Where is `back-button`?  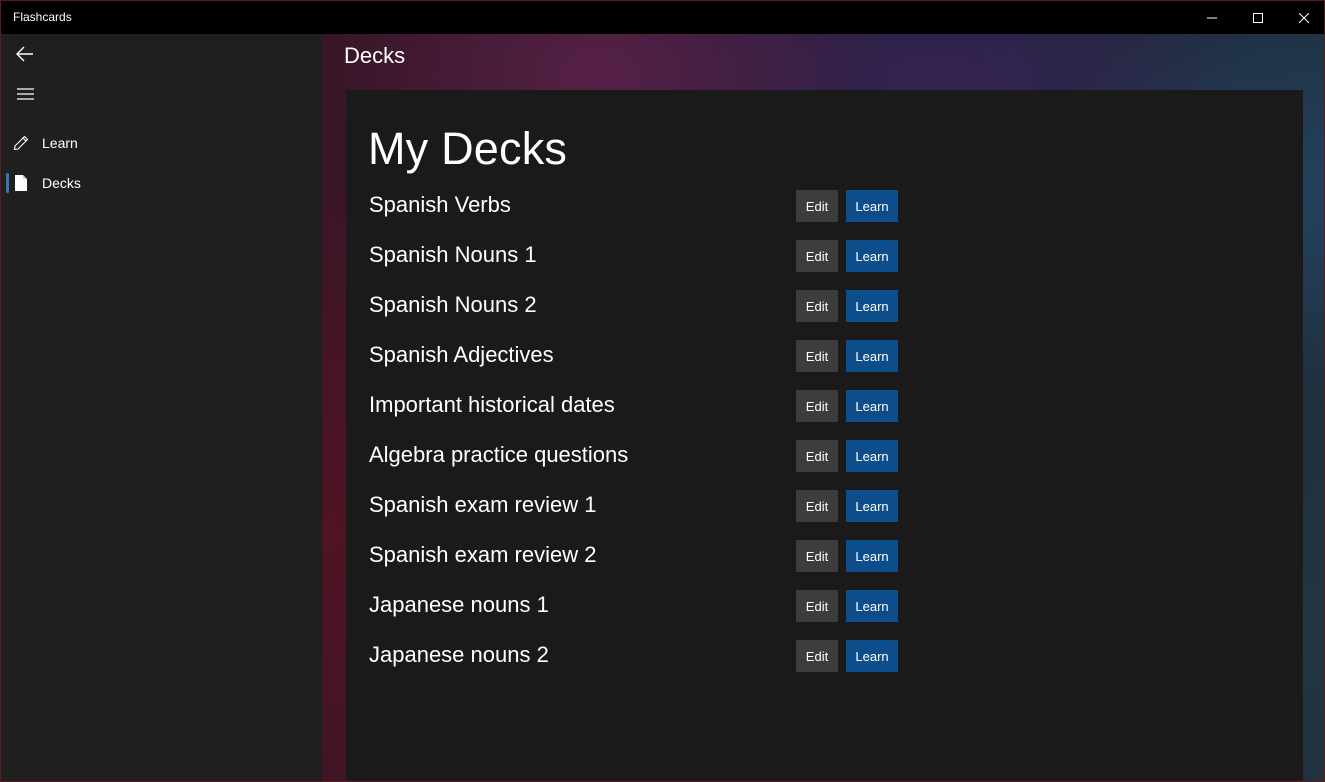 back-button is located at coordinates (25, 54).